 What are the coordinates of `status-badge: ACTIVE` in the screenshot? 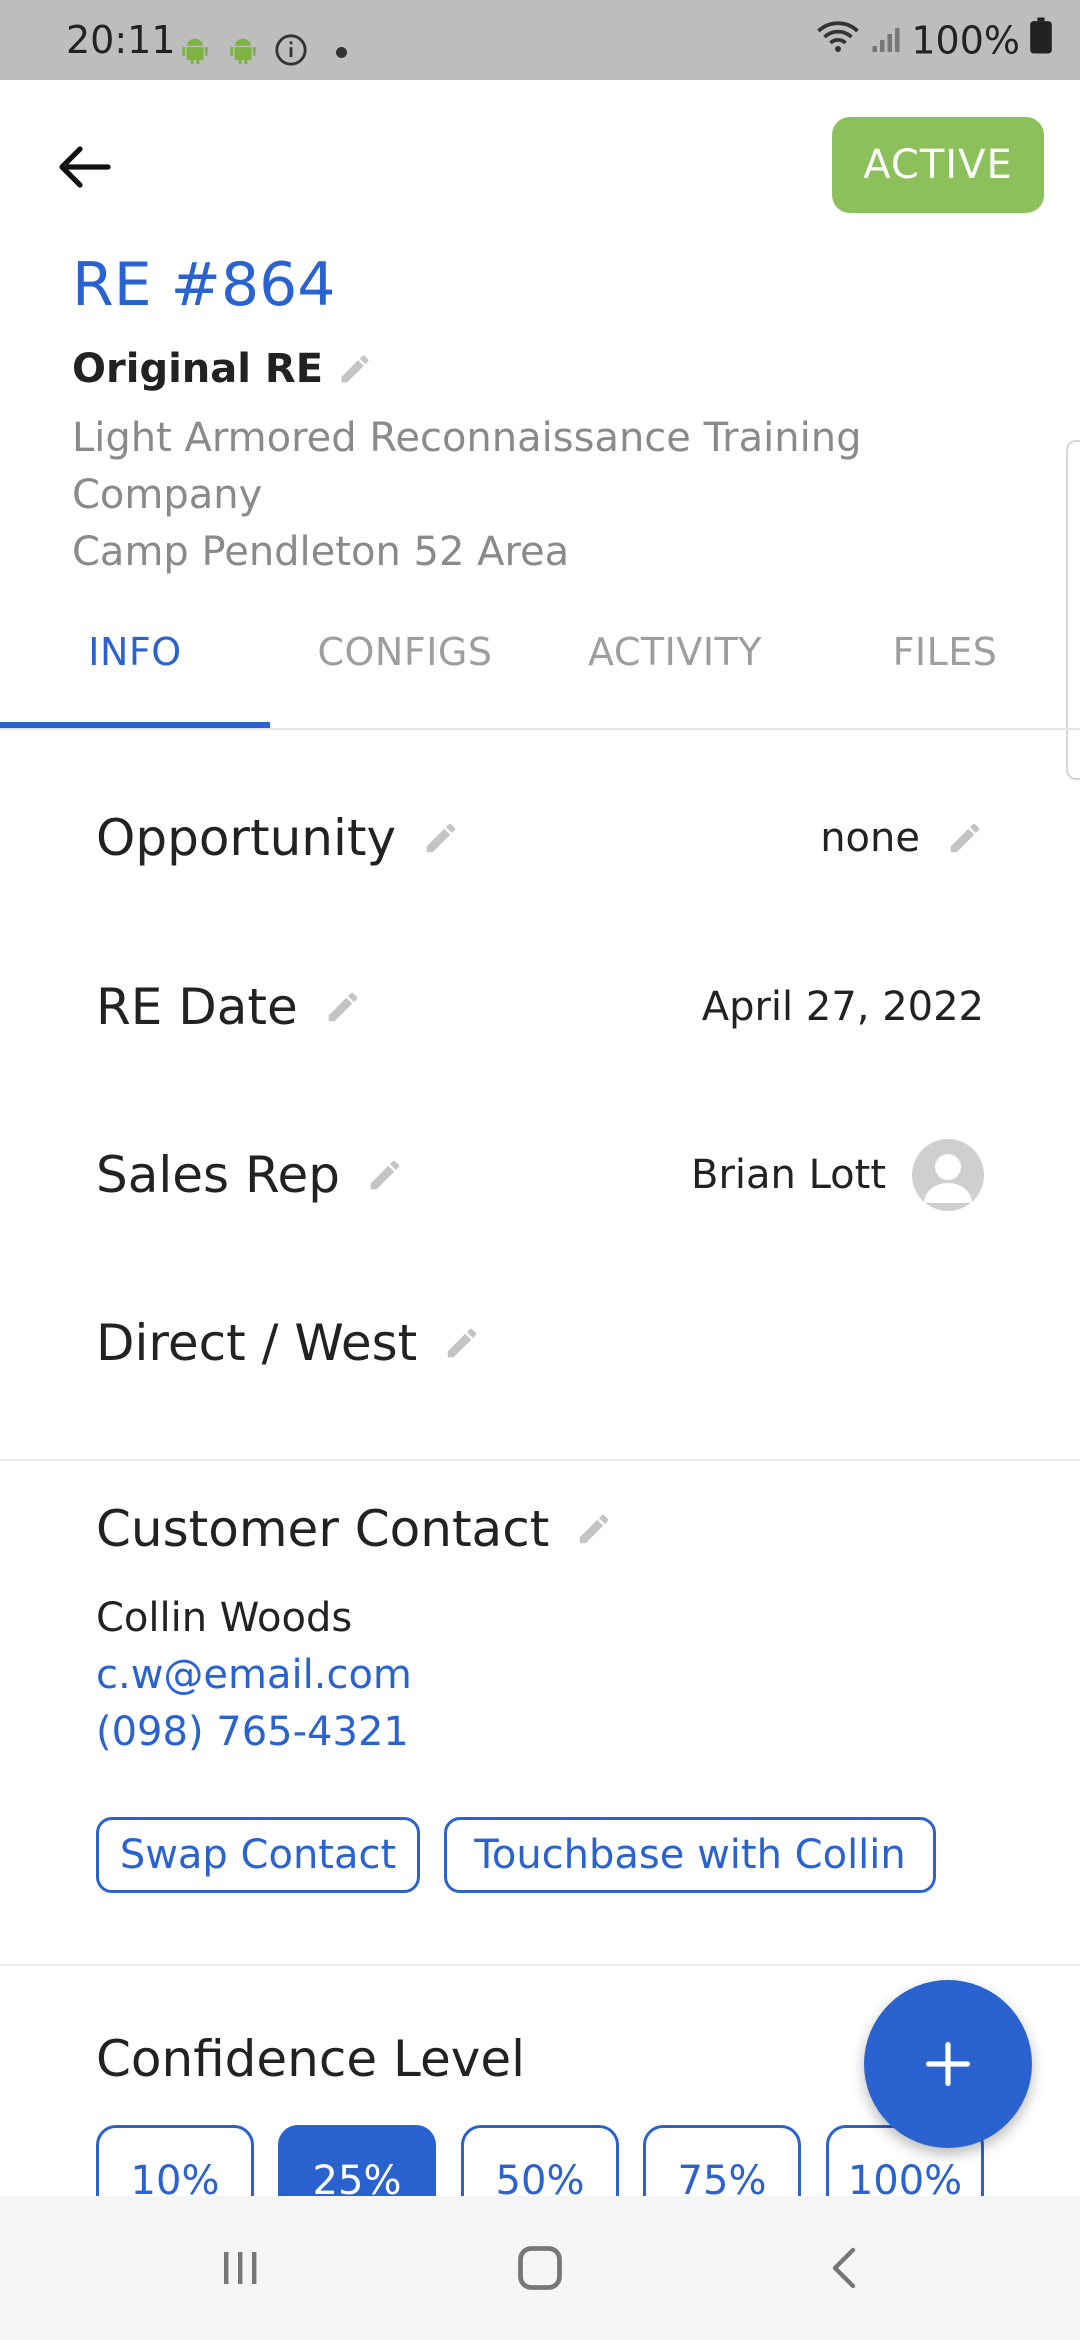 It's located at (938, 165).